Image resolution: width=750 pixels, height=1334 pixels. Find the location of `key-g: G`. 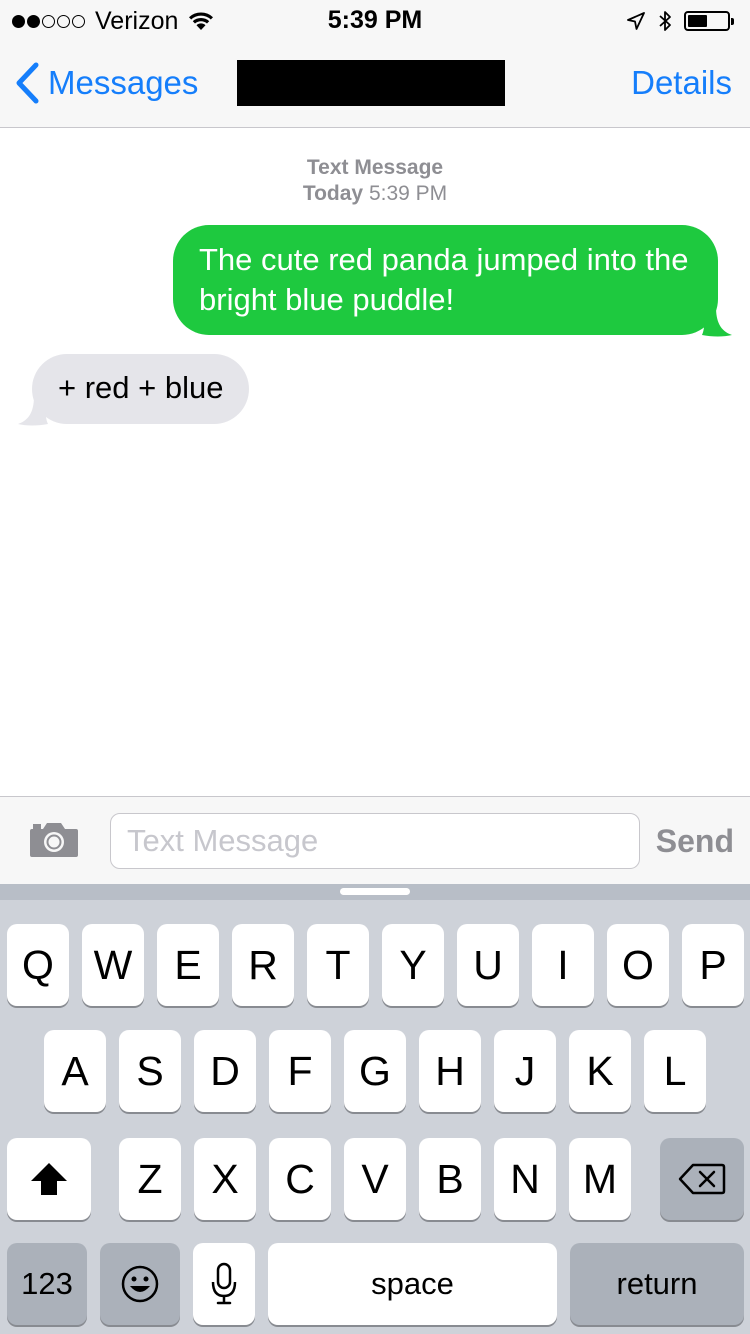

key-g: G is located at coordinates (375, 1071).